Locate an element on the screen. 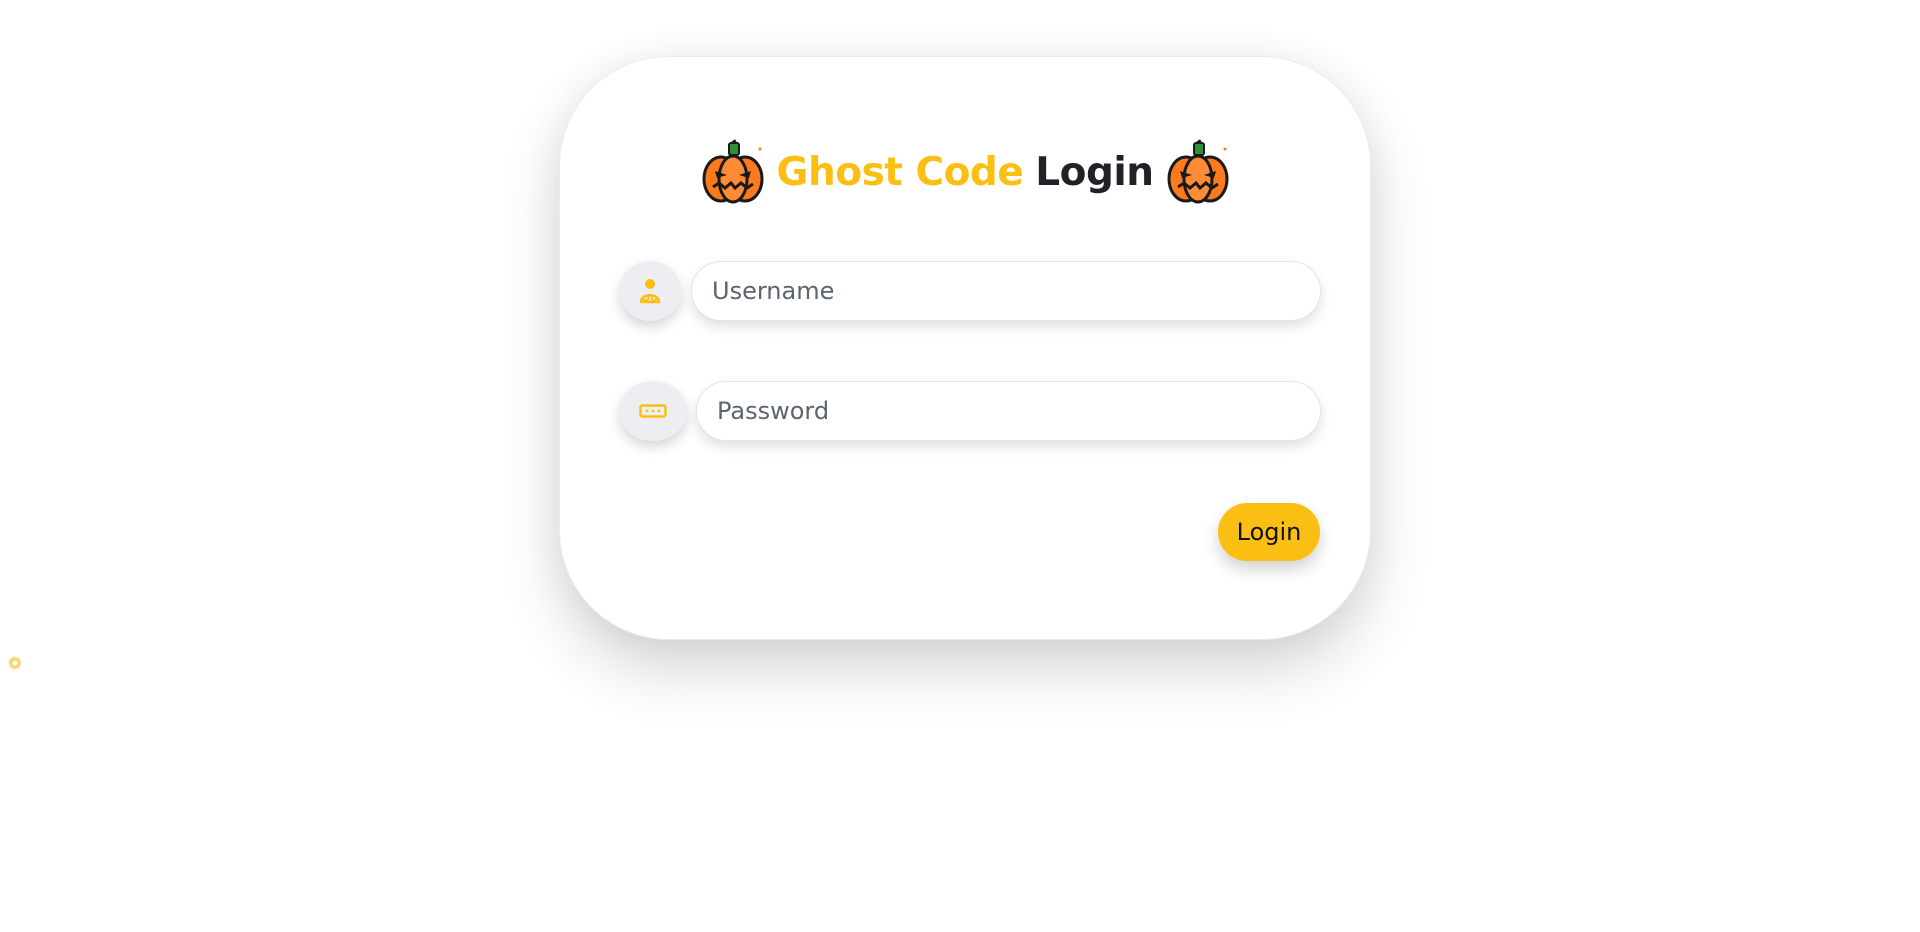 The height and width of the screenshot is (932, 1920). login-button: Login is located at coordinates (1269, 532).